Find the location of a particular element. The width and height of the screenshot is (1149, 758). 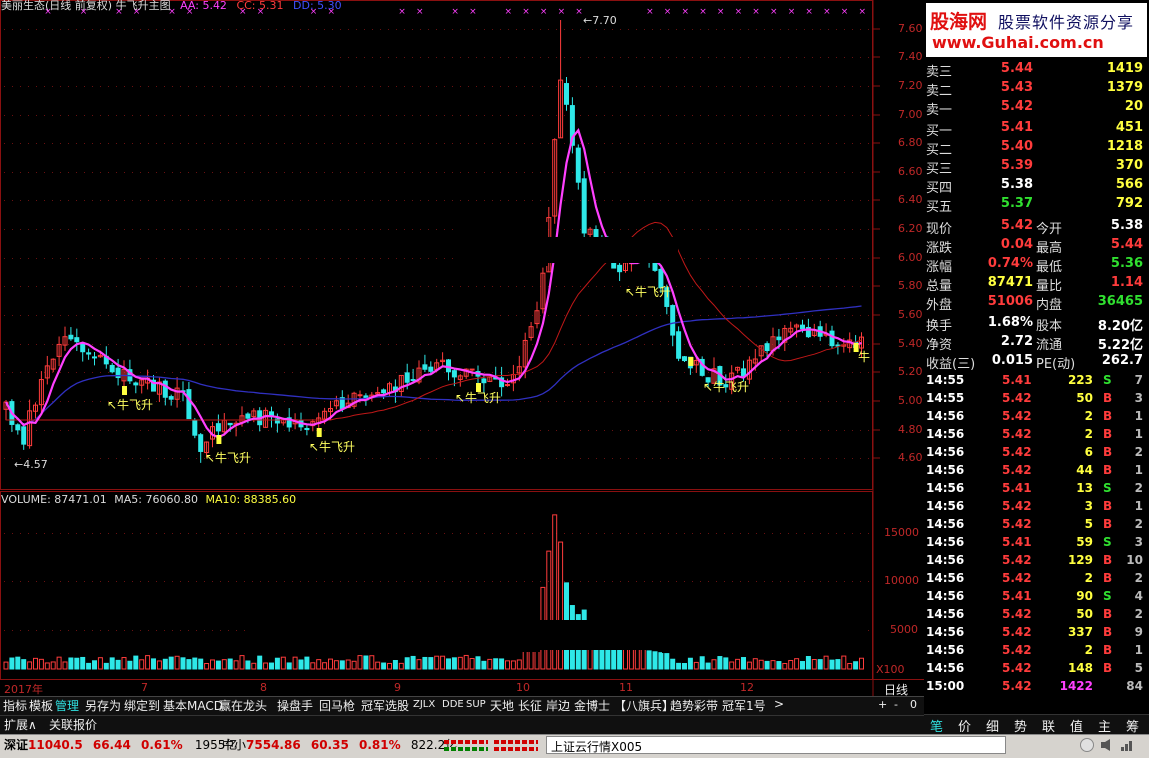

order-book-row: 买二 5.40 1218 is located at coordinates (1036, 148).